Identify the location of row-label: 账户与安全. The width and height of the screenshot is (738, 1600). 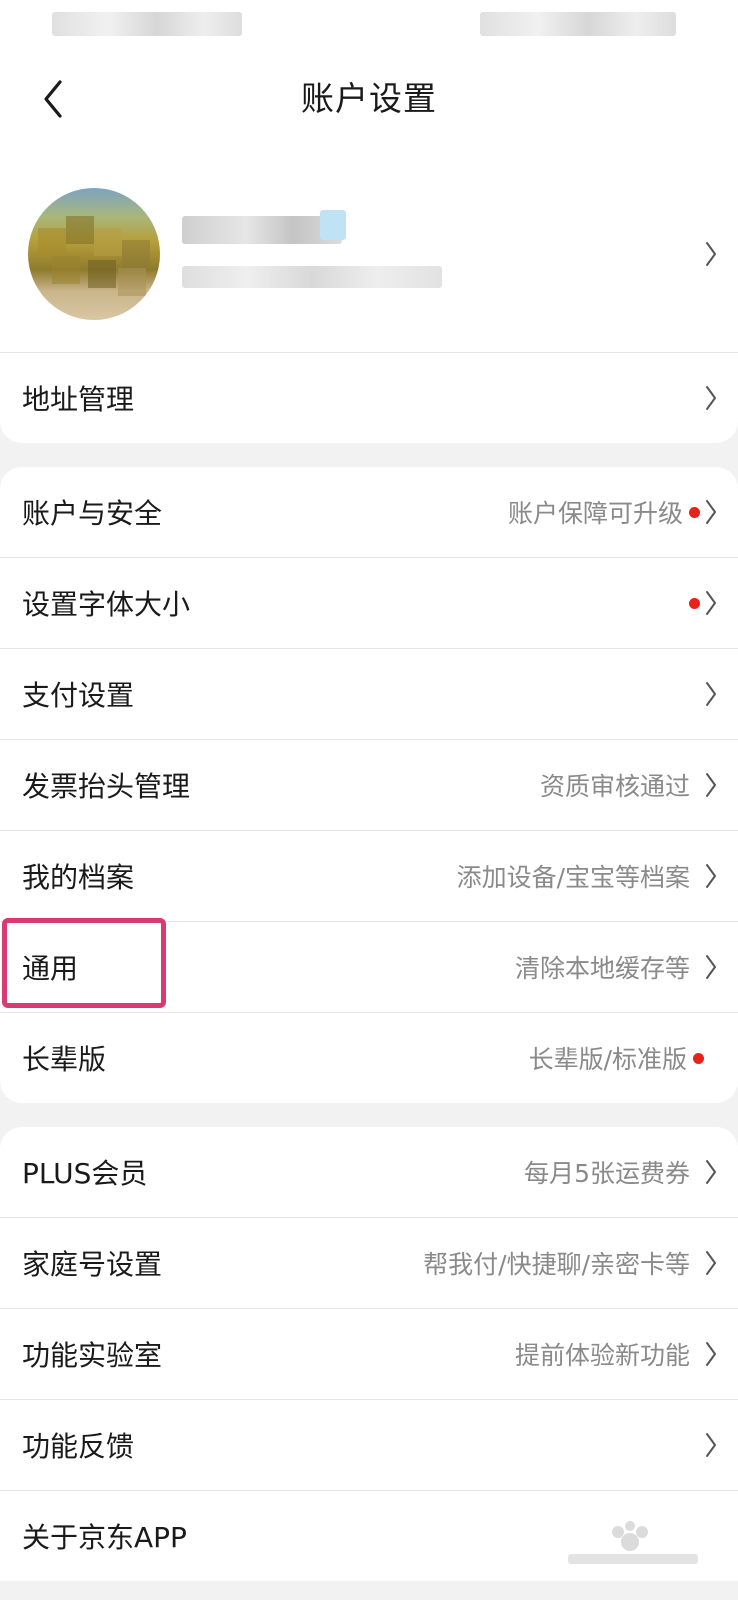
(92, 513).